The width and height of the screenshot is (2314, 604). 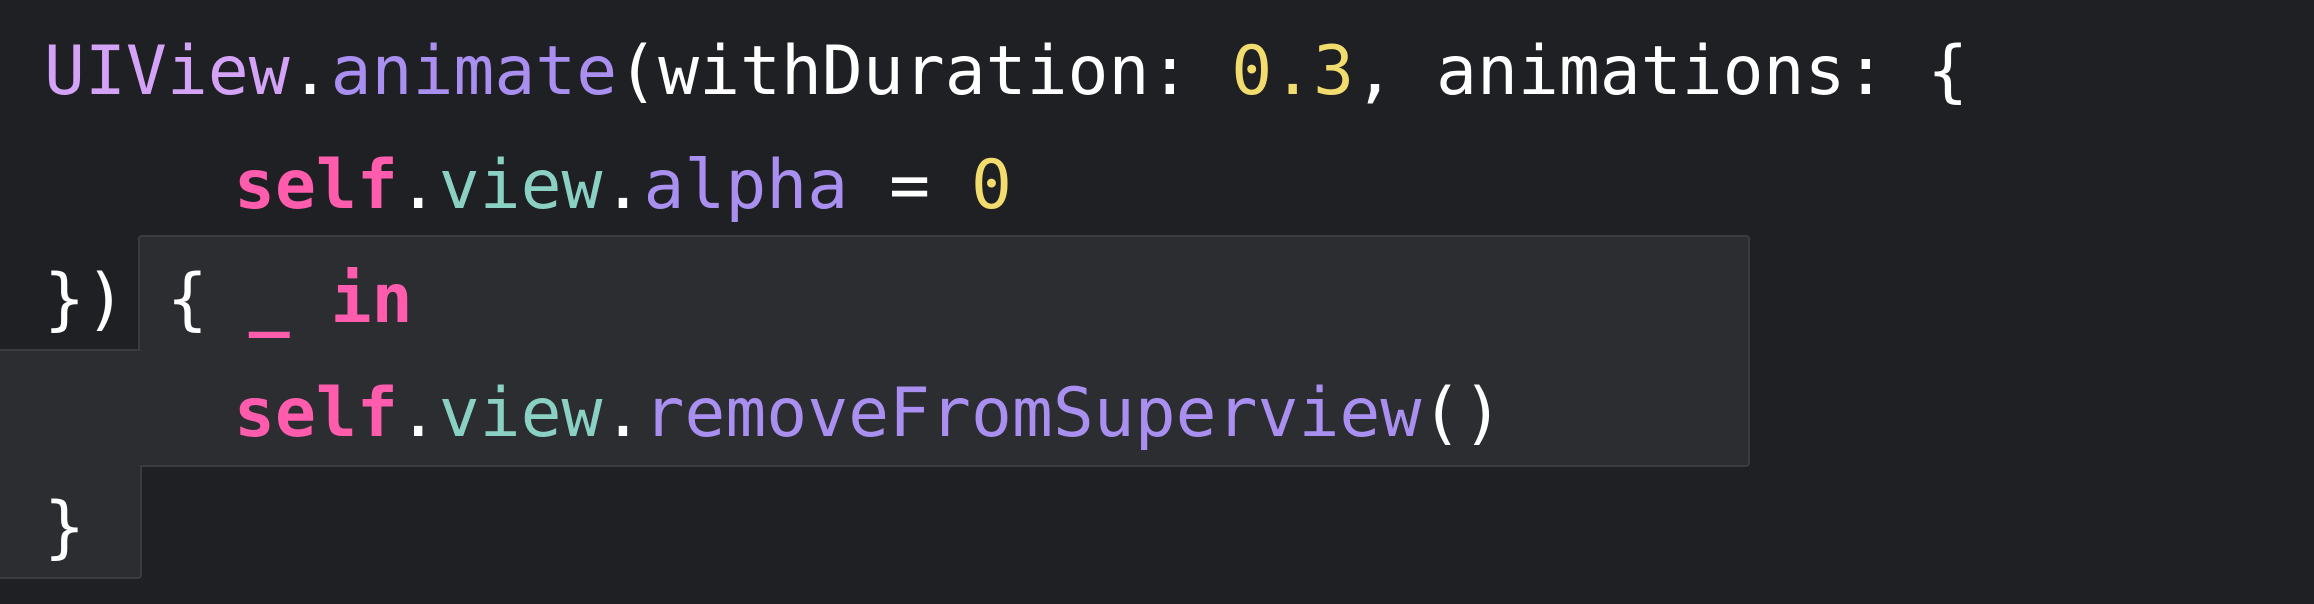 I want to click on close-brace-paren: }), so click(x=85, y=299).